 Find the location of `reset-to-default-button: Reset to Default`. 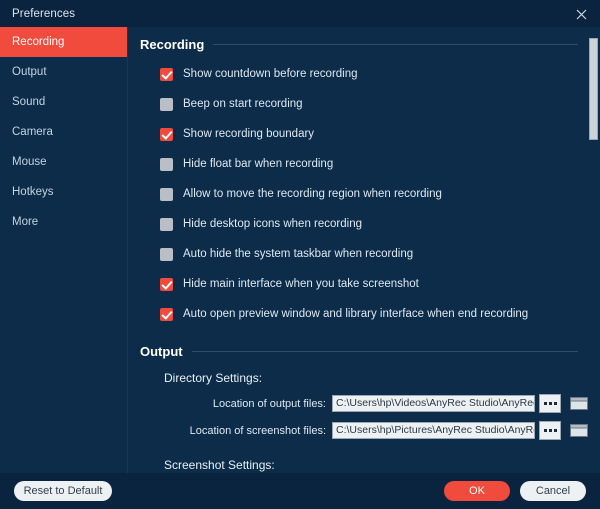

reset-to-default-button: Reset to Default is located at coordinates (63, 491).